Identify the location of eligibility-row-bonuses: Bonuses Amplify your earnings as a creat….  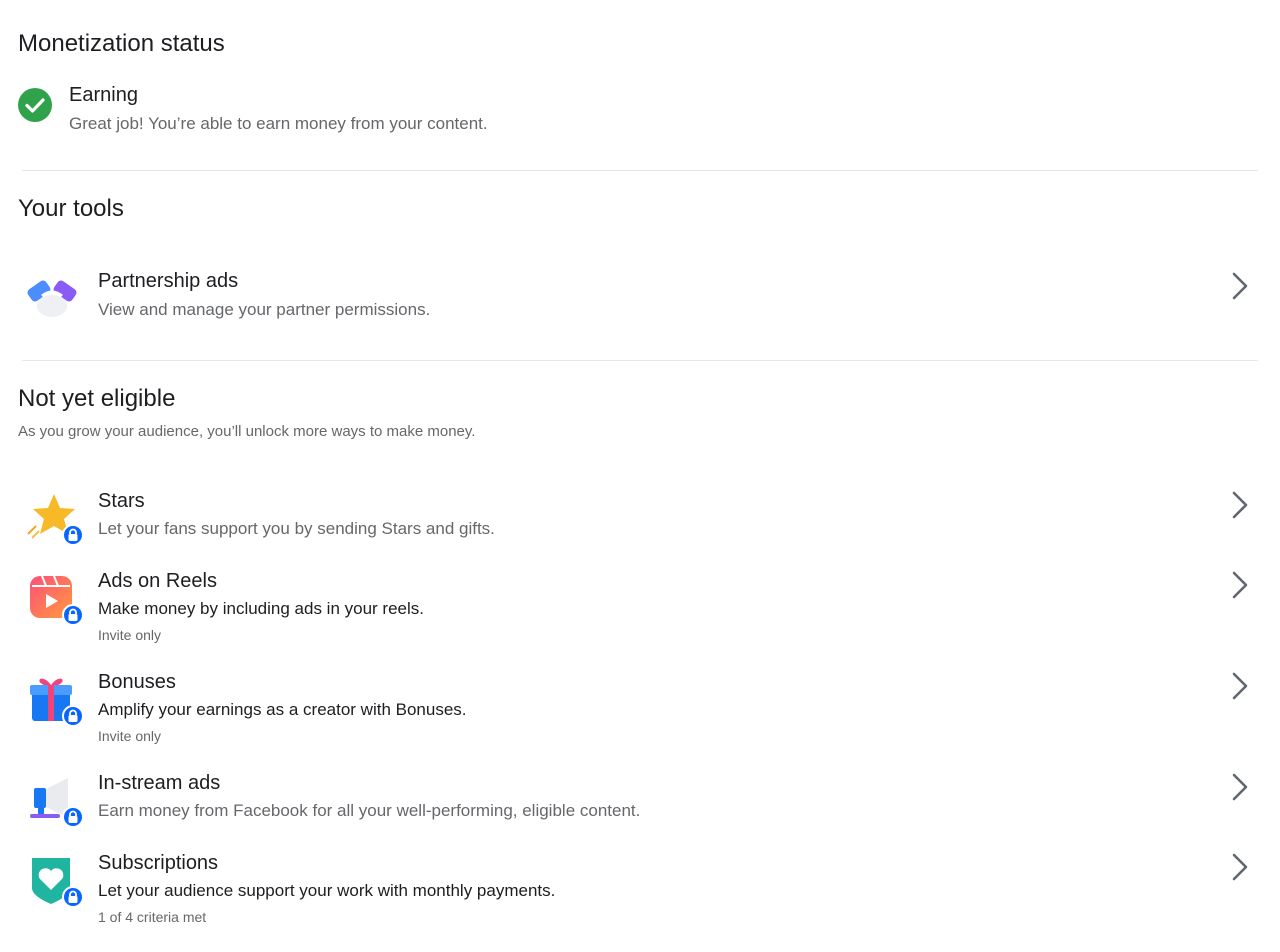
(640, 707).